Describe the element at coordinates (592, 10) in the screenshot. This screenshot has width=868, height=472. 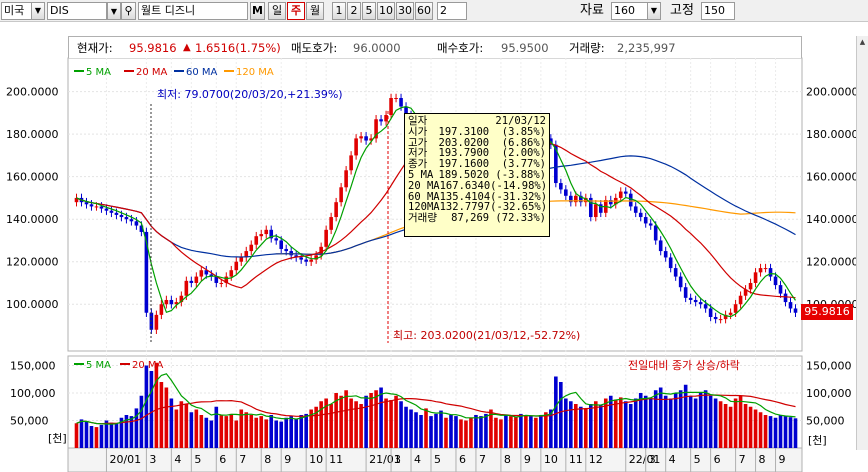
I see `data-count-label: 자료` at that location.